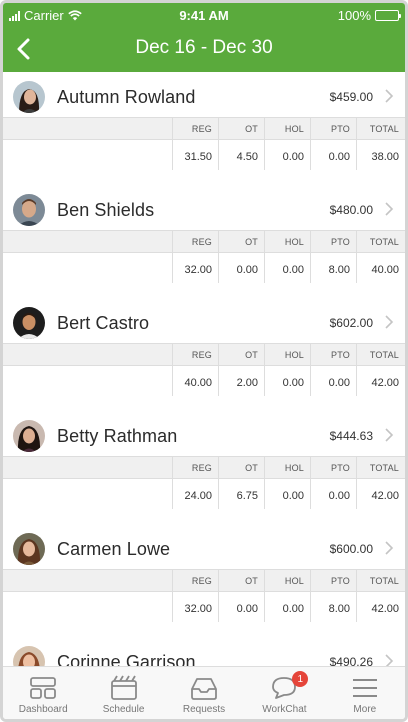  I want to click on hours-value-row: 40.00 2.00 0.00 0.00 42.00, so click(204, 381).